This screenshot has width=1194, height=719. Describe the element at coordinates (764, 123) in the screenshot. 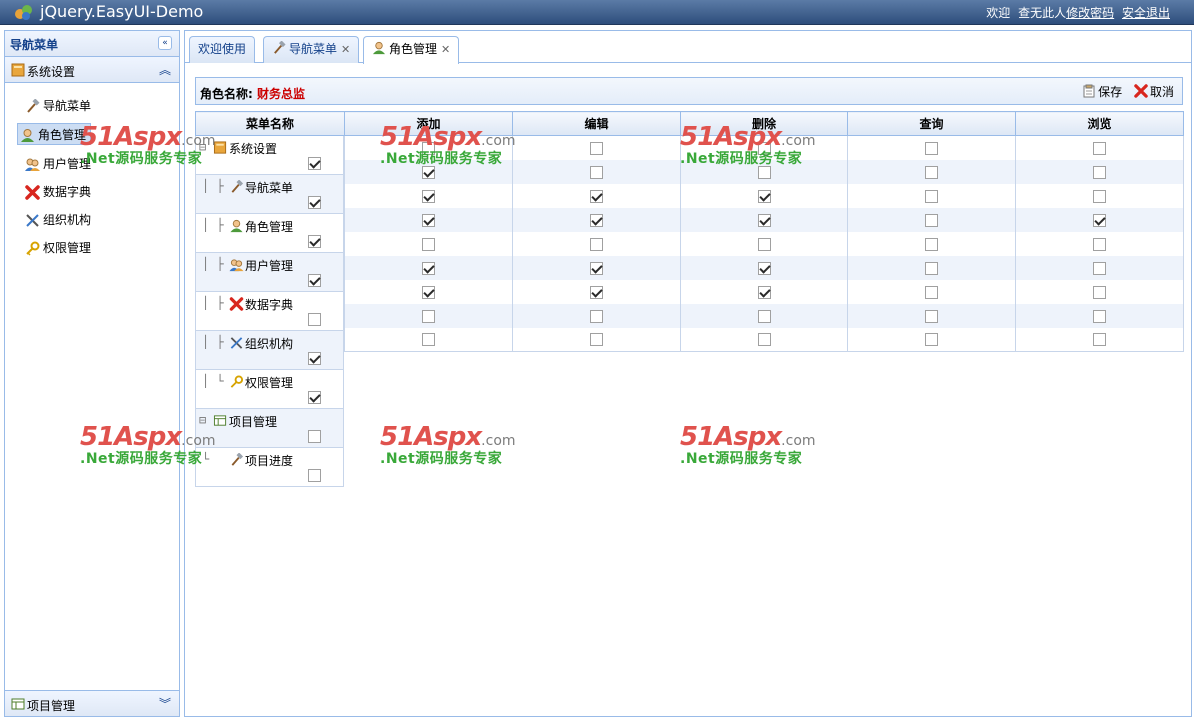

I see `column-header-delete: 删除` at that location.